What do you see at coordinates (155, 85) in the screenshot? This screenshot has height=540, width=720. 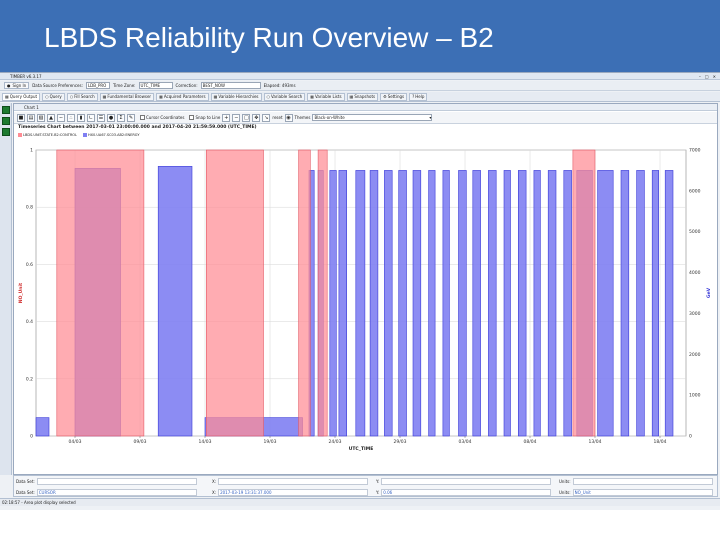 I see `time-zone-select: UTC_TIME` at bounding box center [155, 85].